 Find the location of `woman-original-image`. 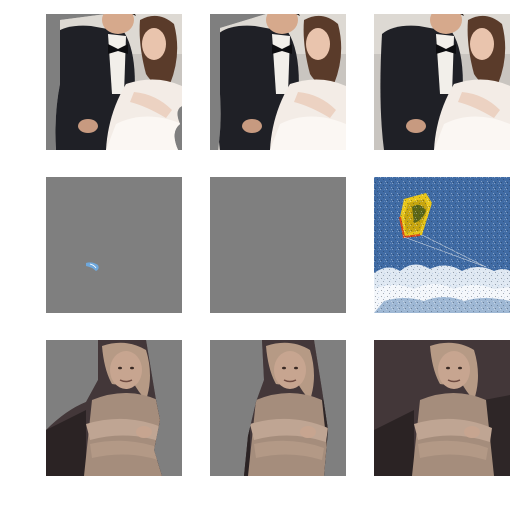

woman-original-image is located at coordinates (442, 408).